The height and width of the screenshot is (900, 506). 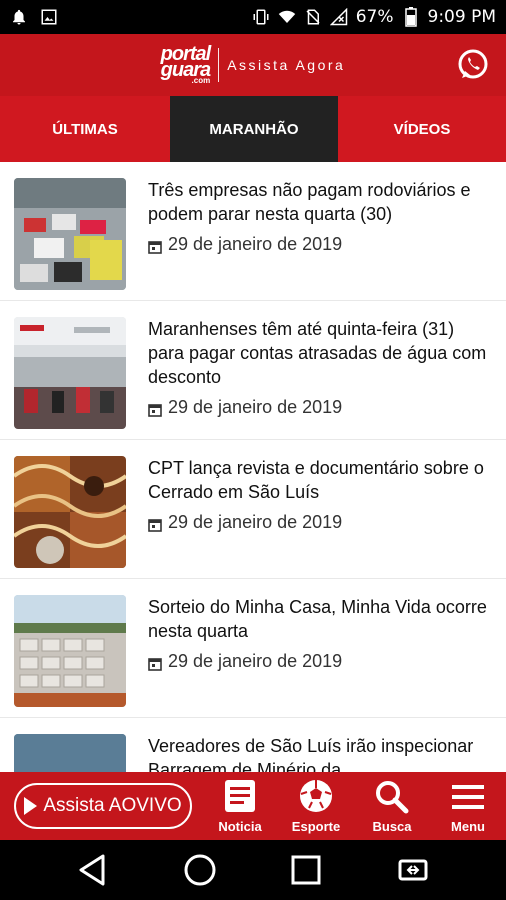 I want to click on hamburger-menu-icon, so click(x=468, y=797).